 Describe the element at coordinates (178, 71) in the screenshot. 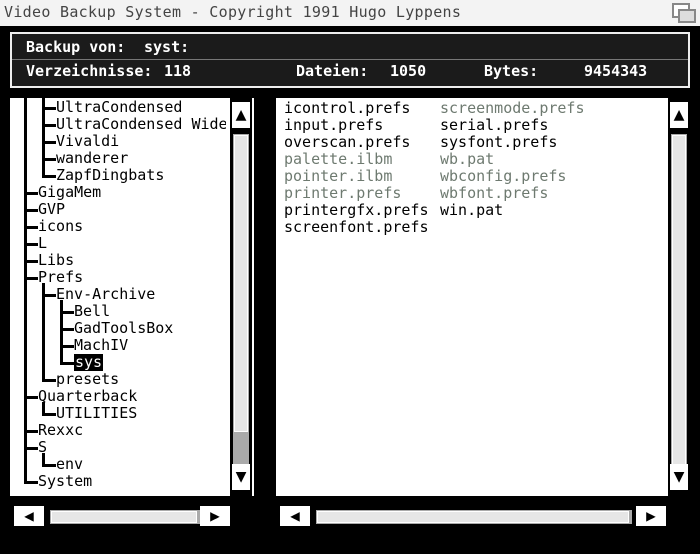

I see `dirs-count: 118` at that location.